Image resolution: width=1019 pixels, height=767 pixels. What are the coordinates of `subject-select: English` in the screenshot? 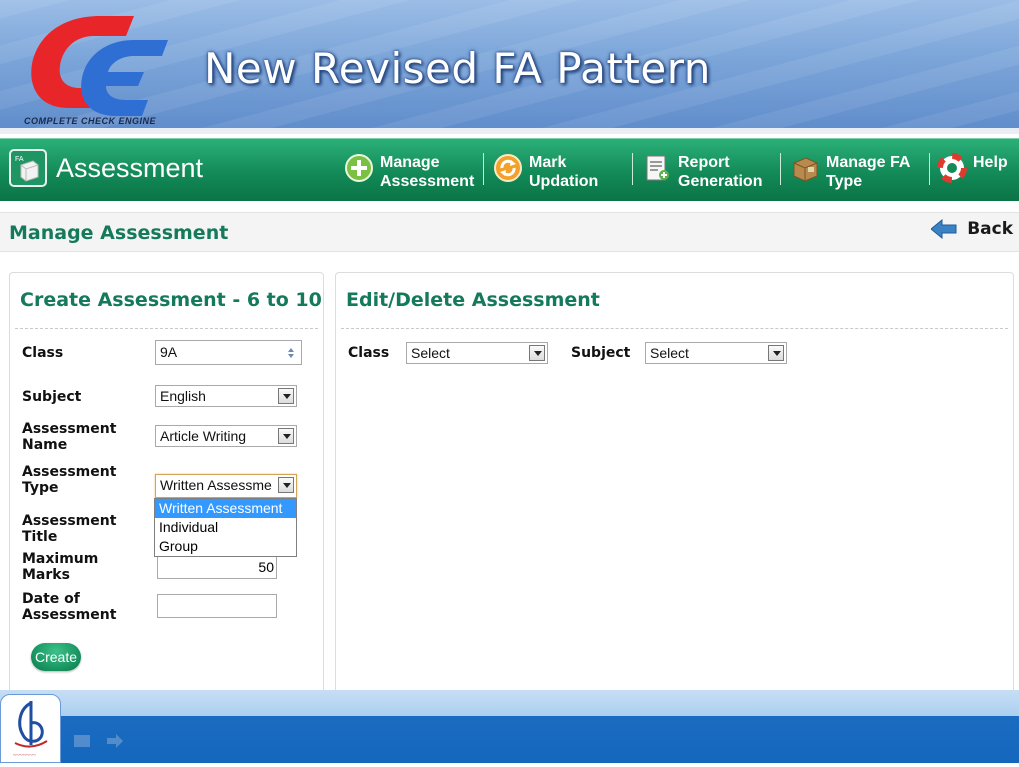 It's located at (226, 396).